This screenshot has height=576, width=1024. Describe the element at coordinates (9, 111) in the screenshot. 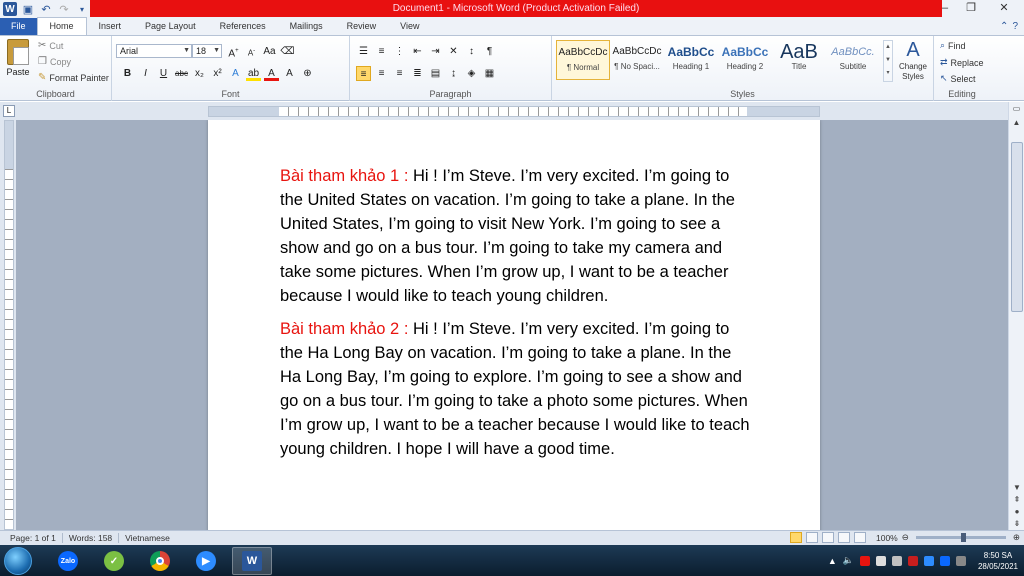

I see `tab-selector: L` at that location.